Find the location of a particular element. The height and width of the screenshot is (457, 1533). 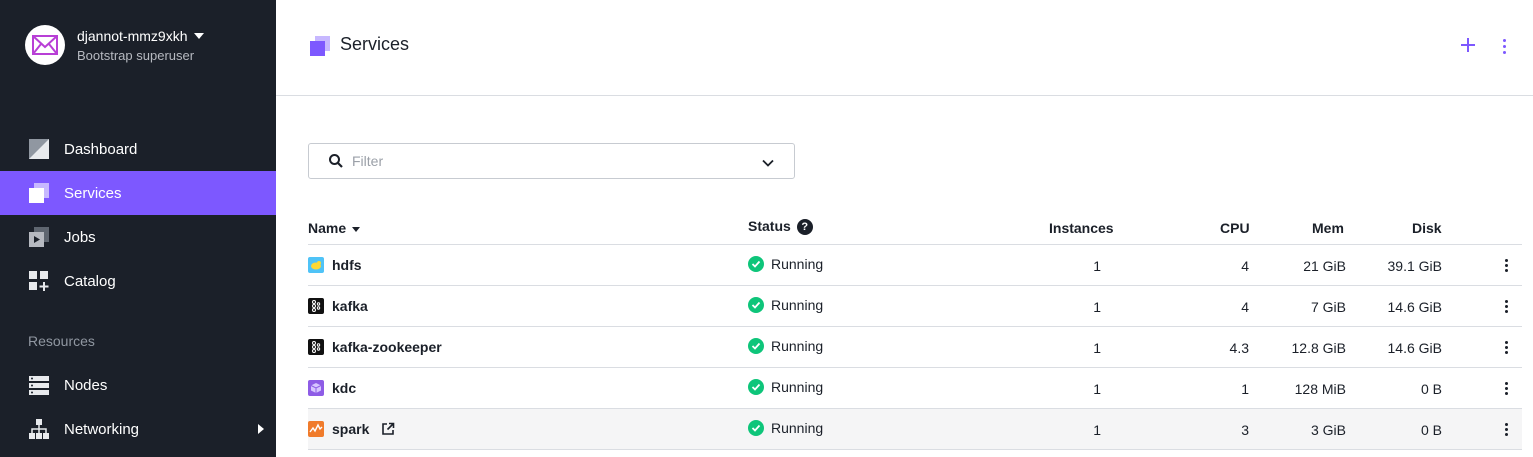

add-service-button is located at coordinates (1468, 46).